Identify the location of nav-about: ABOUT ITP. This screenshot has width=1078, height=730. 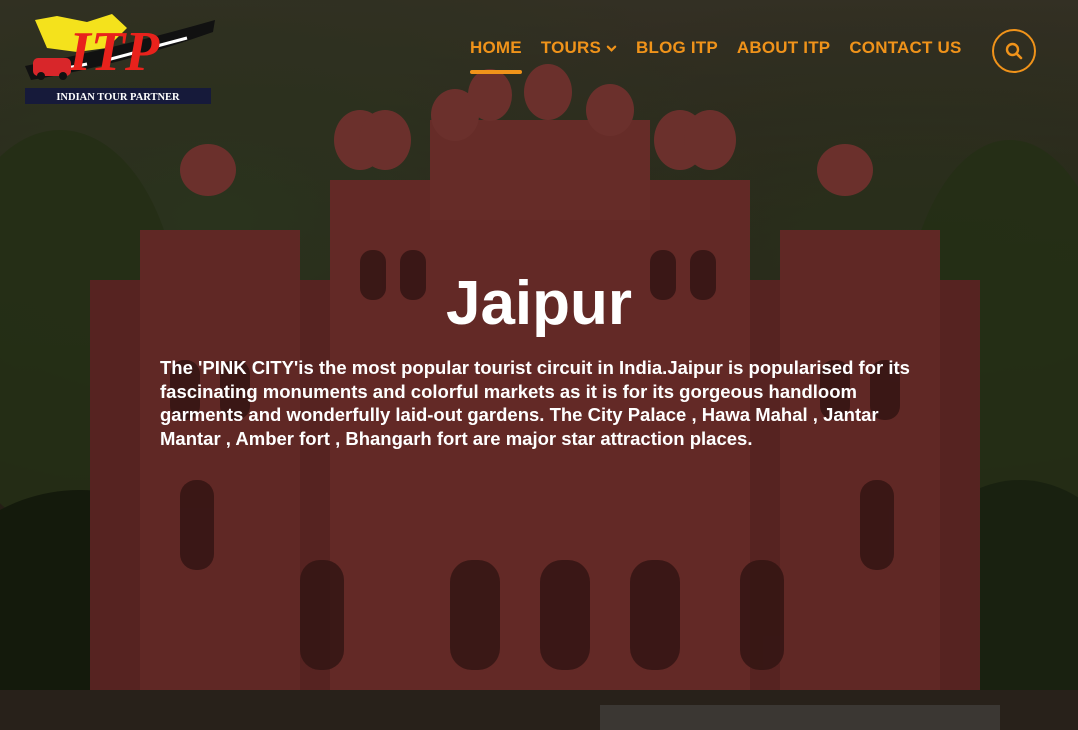
(783, 48).